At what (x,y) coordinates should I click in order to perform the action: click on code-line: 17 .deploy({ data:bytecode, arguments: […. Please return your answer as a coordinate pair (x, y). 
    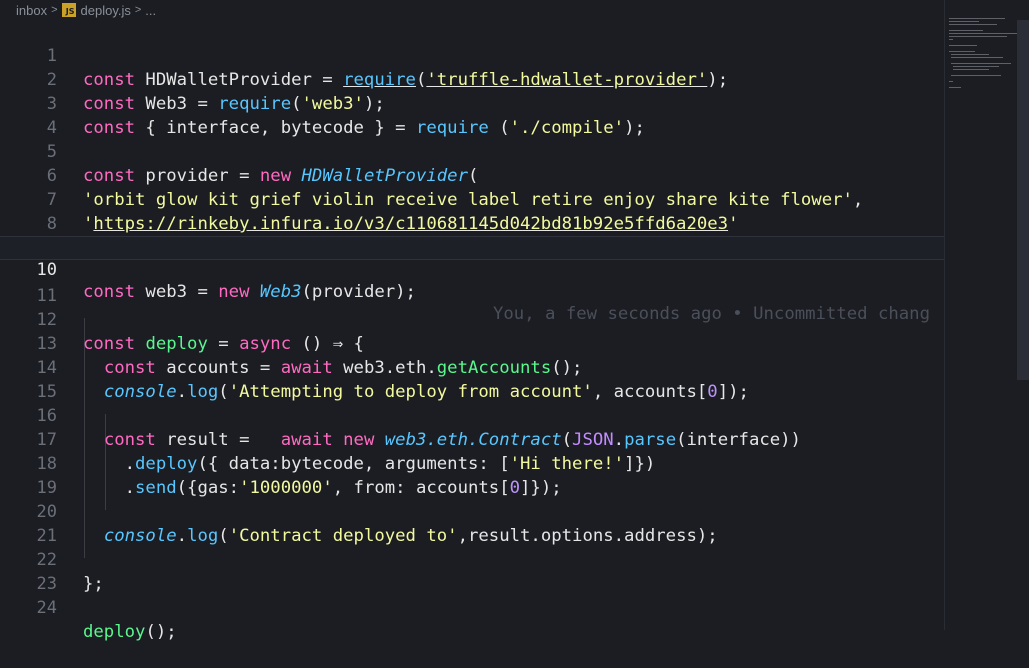
    Looking at the image, I should click on (472, 439).